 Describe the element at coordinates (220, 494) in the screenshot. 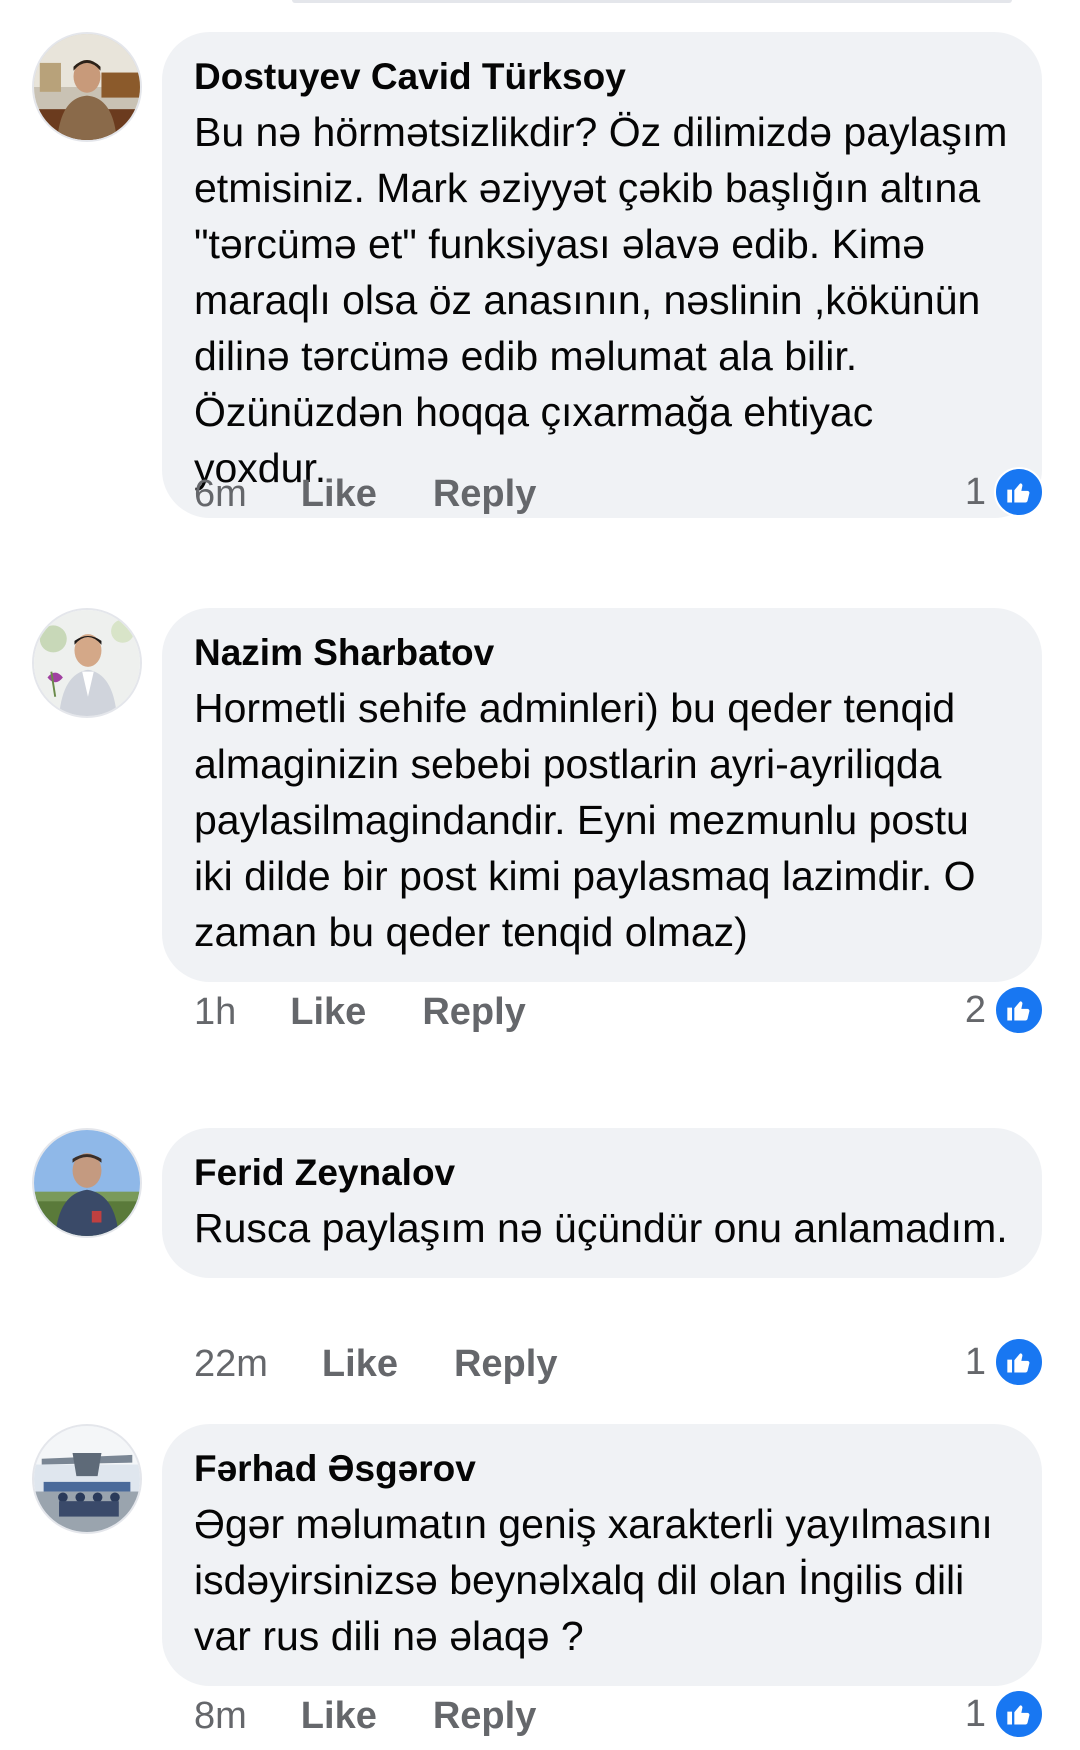

I see `comment-time: 6m` at that location.